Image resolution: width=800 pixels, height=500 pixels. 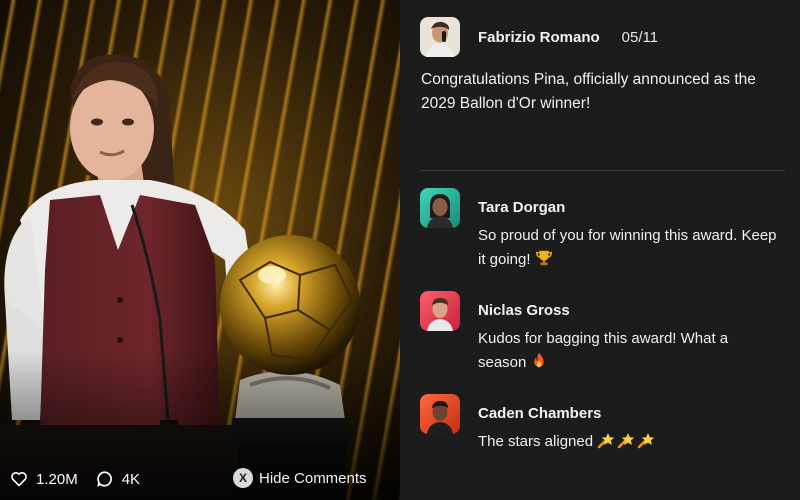 I want to click on author-avatar, so click(x=440, y=37).